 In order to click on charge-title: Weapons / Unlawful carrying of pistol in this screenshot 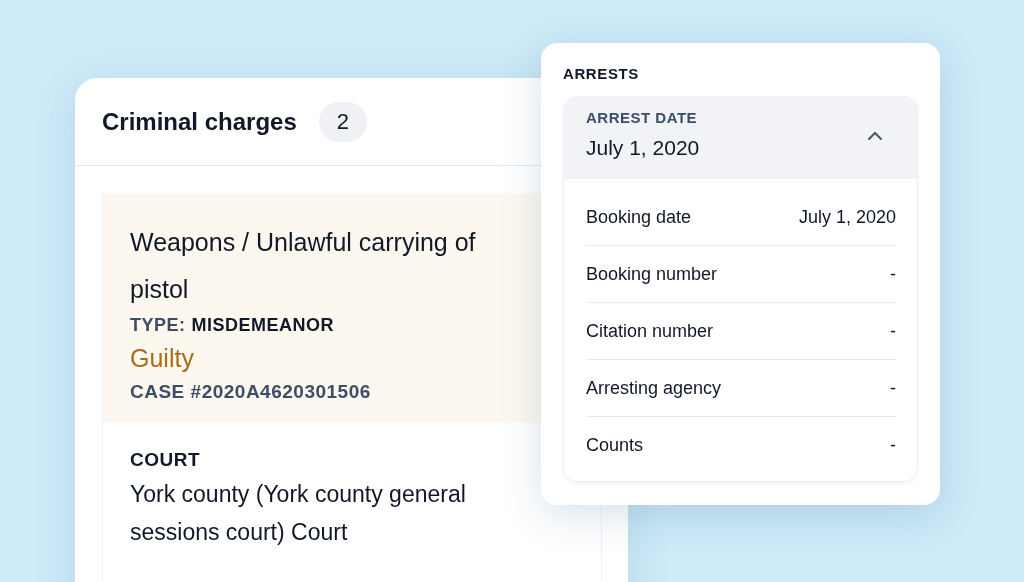, I will do `click(303, 266)`.